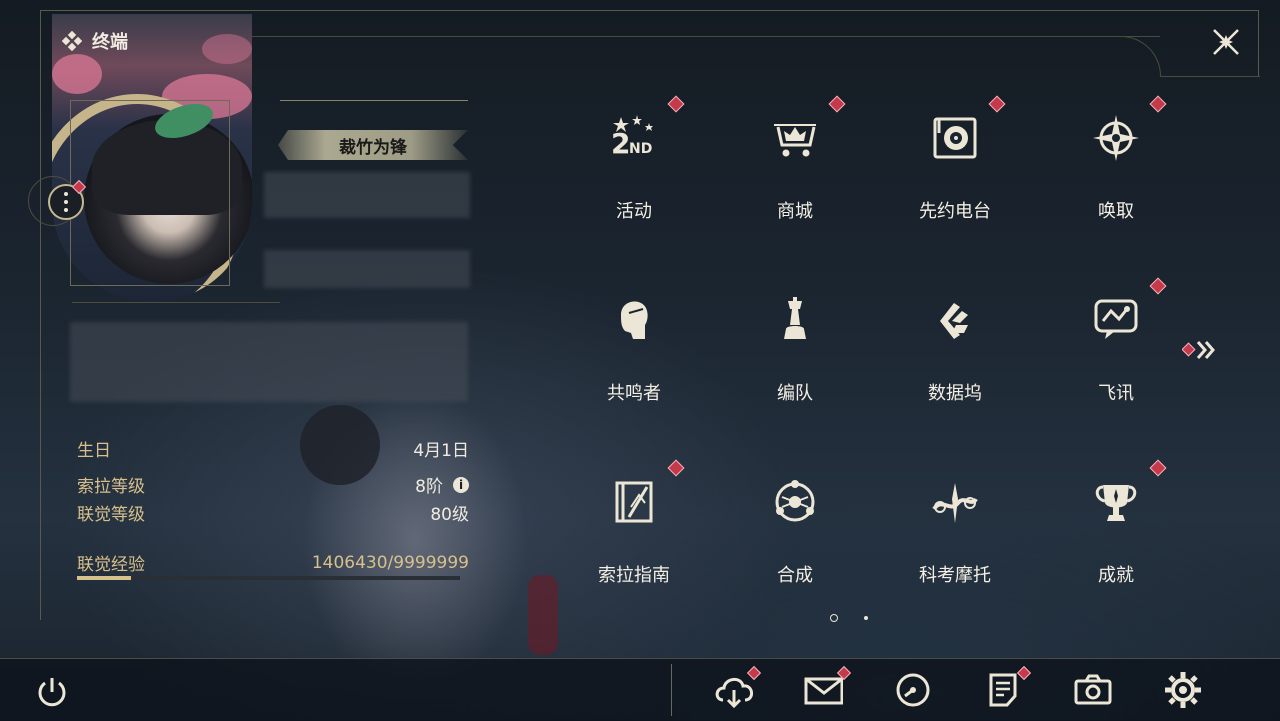 This screenshot has height=721, width=1280. I want to click on badge-divider, so click(374, 100).